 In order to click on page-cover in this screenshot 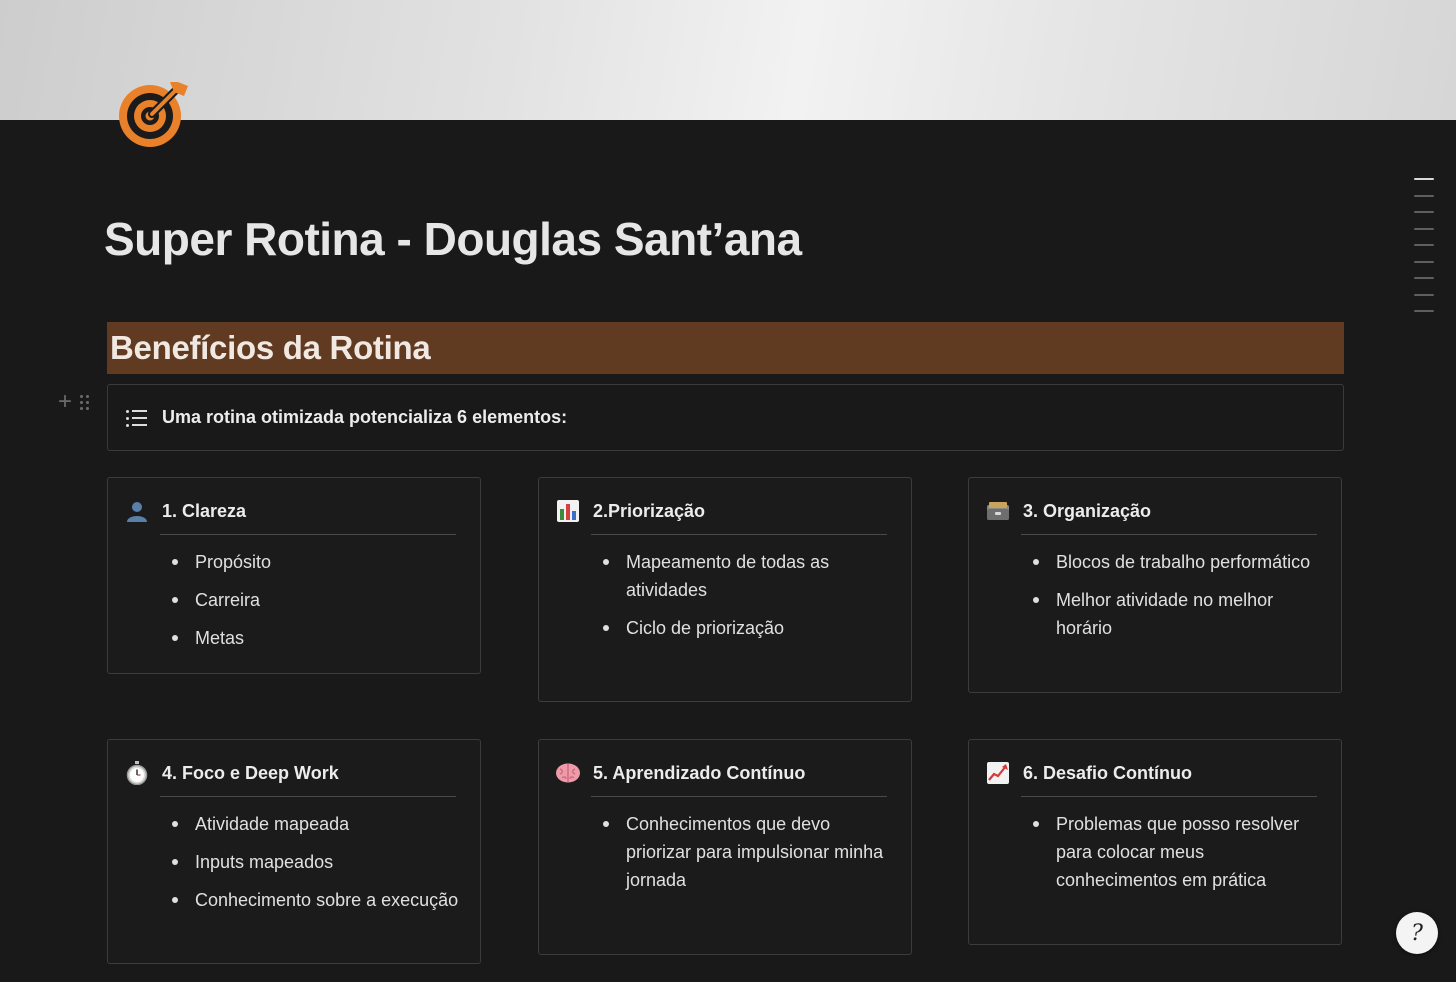, I will do `click(728, 60)`.